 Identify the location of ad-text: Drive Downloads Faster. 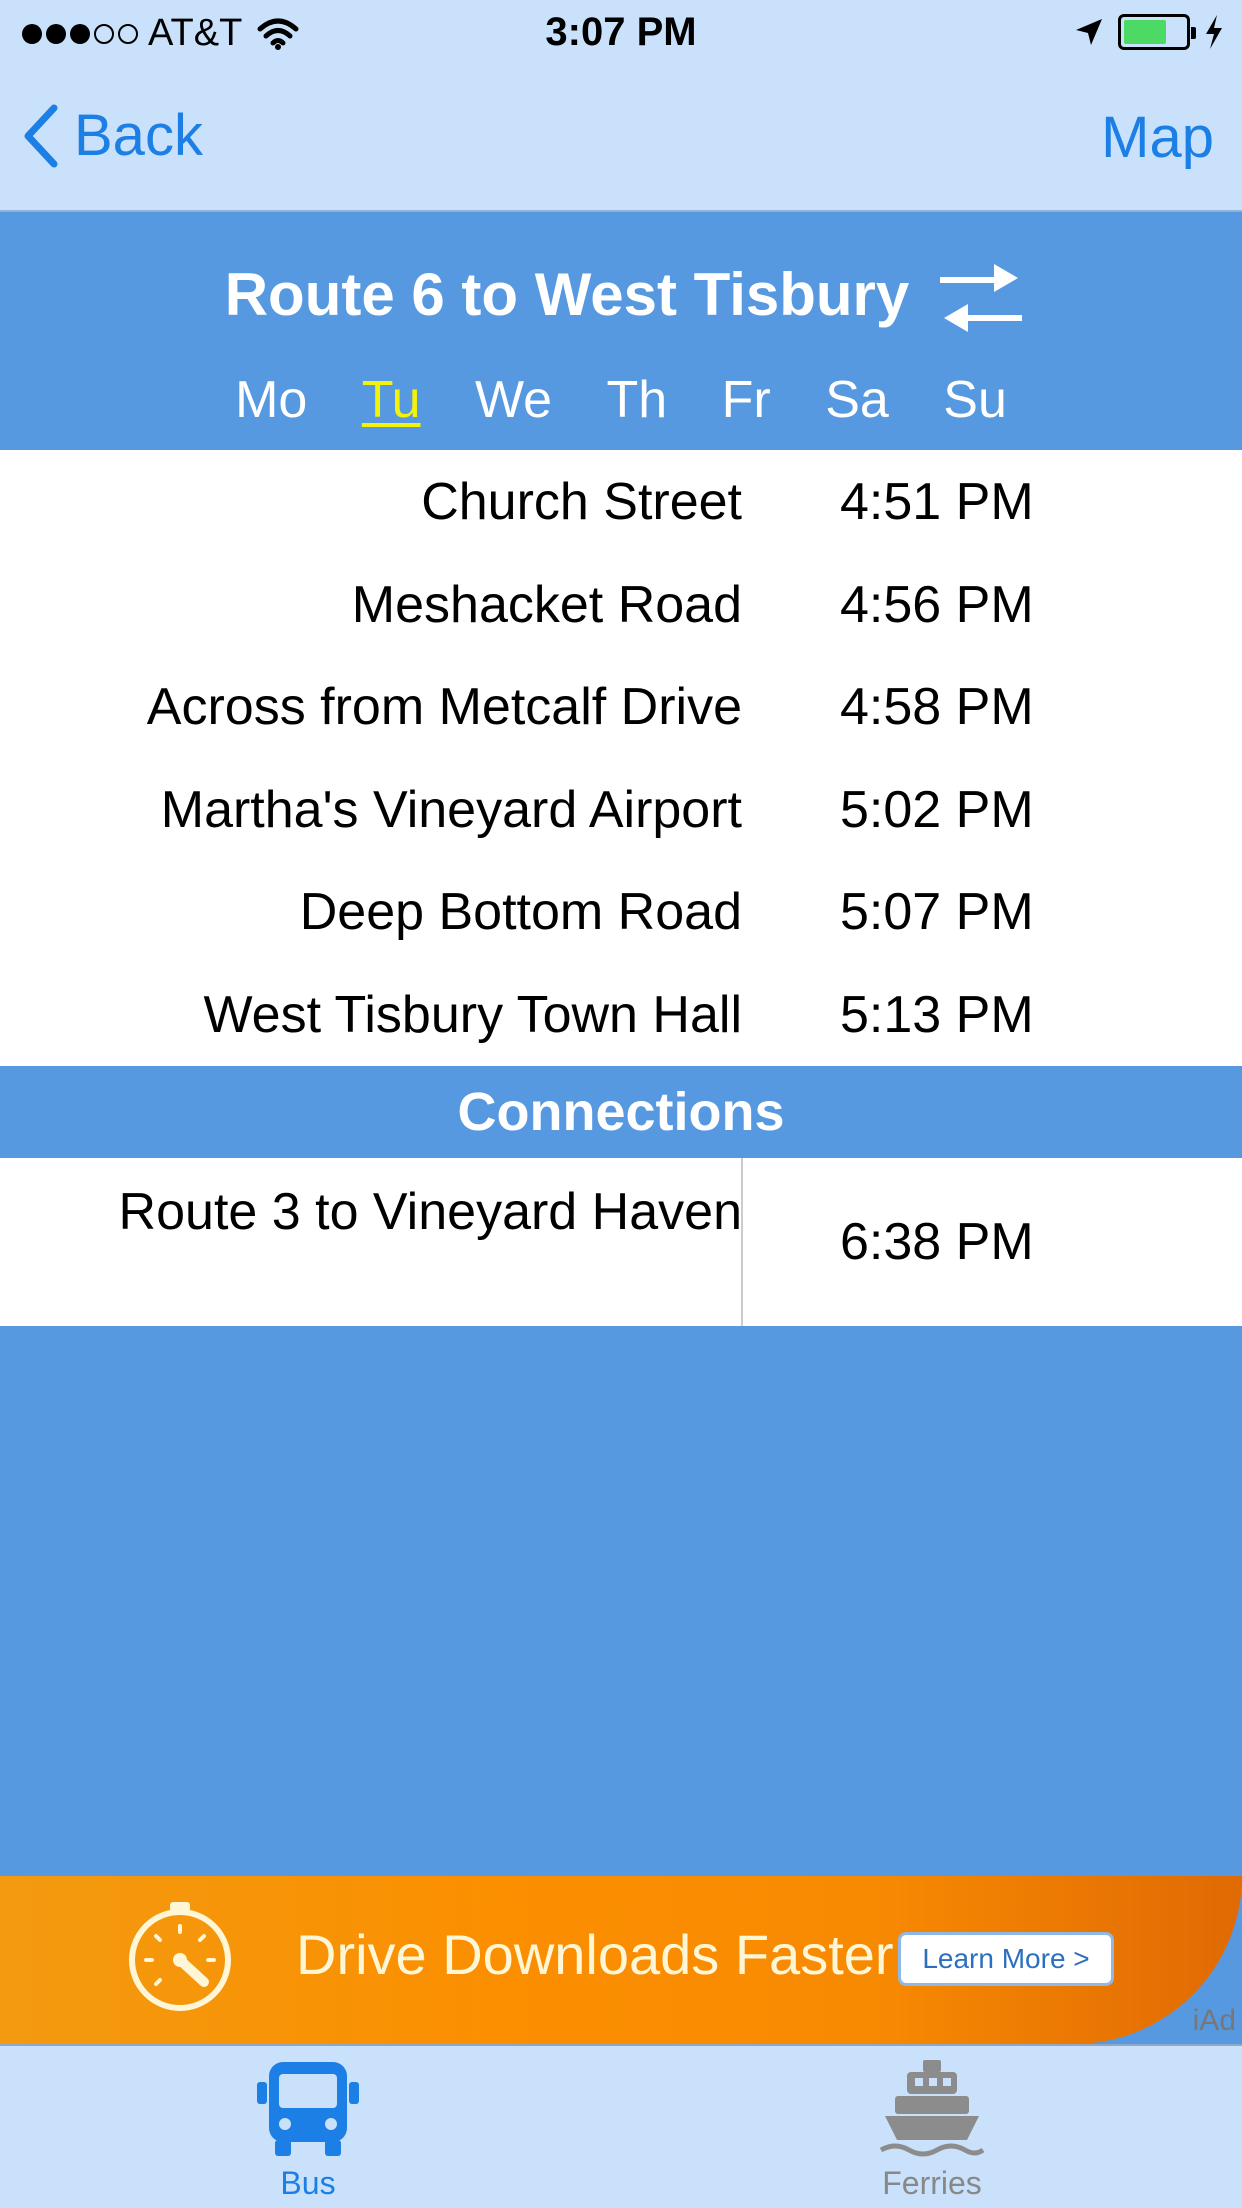
(595, 1954).